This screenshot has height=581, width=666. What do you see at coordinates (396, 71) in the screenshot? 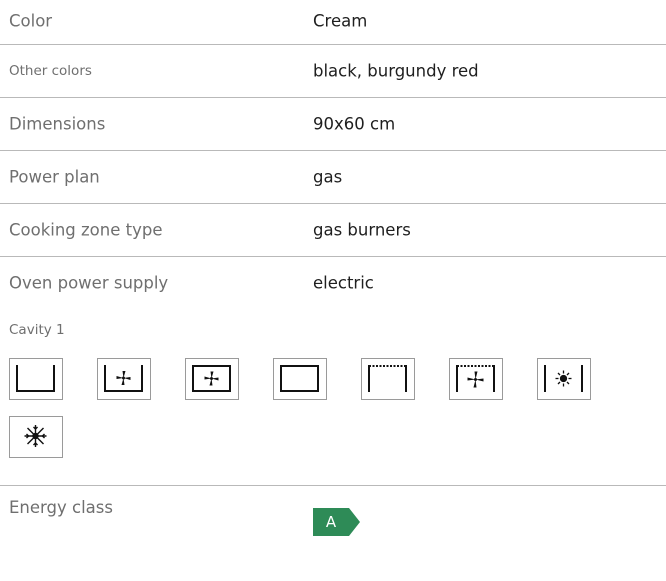
I see `spec-value: black, burgundy red` at bounding box center [396, 71].